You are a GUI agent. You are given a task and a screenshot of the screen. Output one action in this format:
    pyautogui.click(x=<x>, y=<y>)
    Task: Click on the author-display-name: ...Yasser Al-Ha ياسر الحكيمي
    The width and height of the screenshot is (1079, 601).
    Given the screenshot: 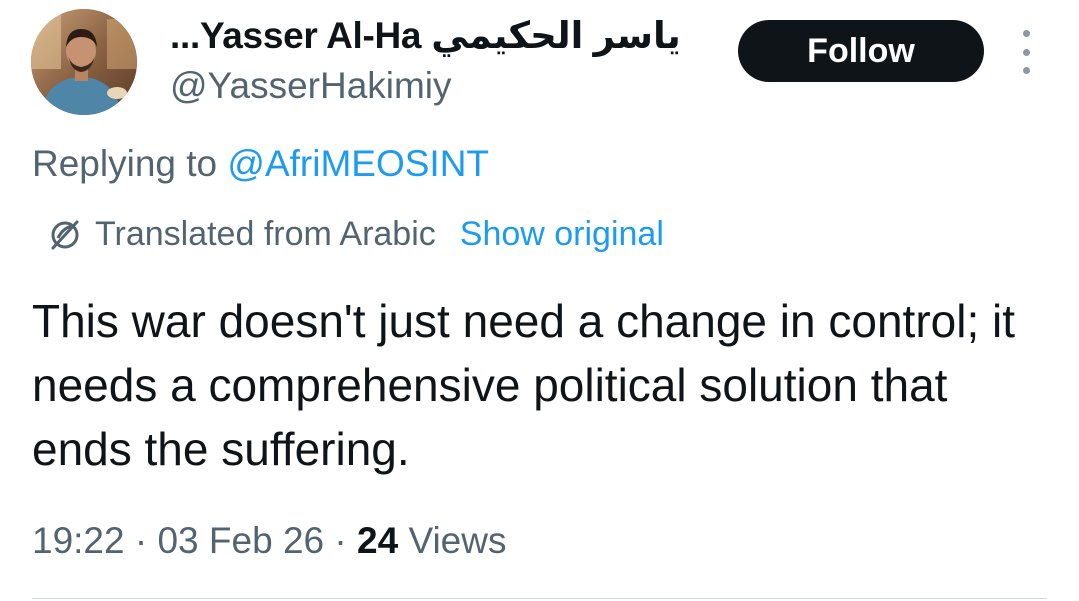 What is the action you would take?
    pyautogui.click(x=425, y=35)
    